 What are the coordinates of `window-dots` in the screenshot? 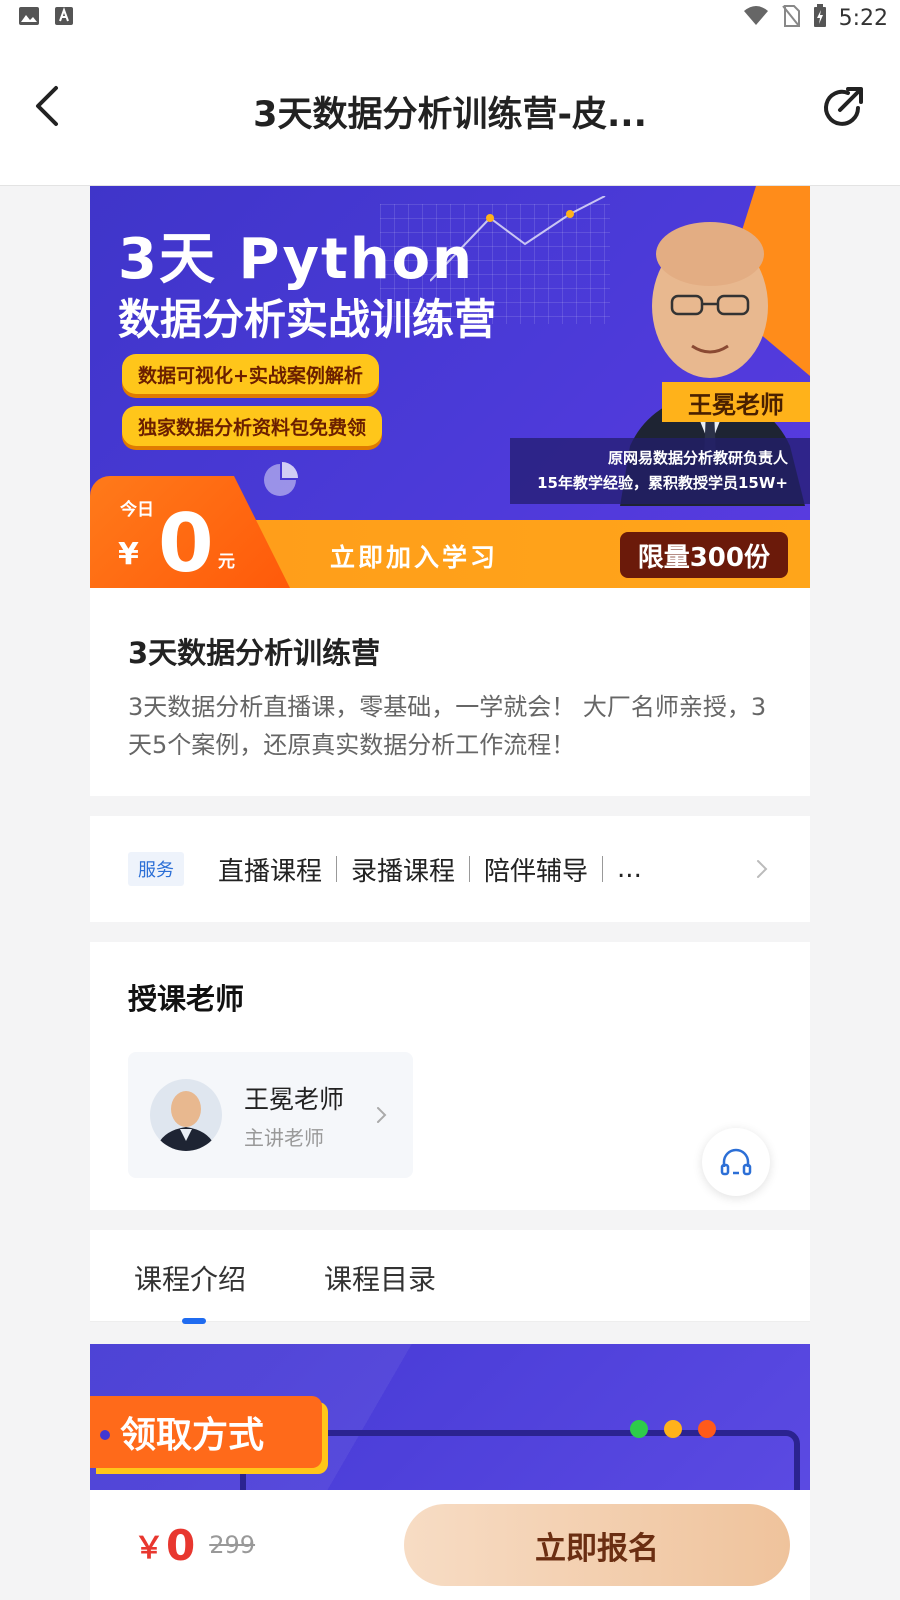 It's located at (673, 1429).